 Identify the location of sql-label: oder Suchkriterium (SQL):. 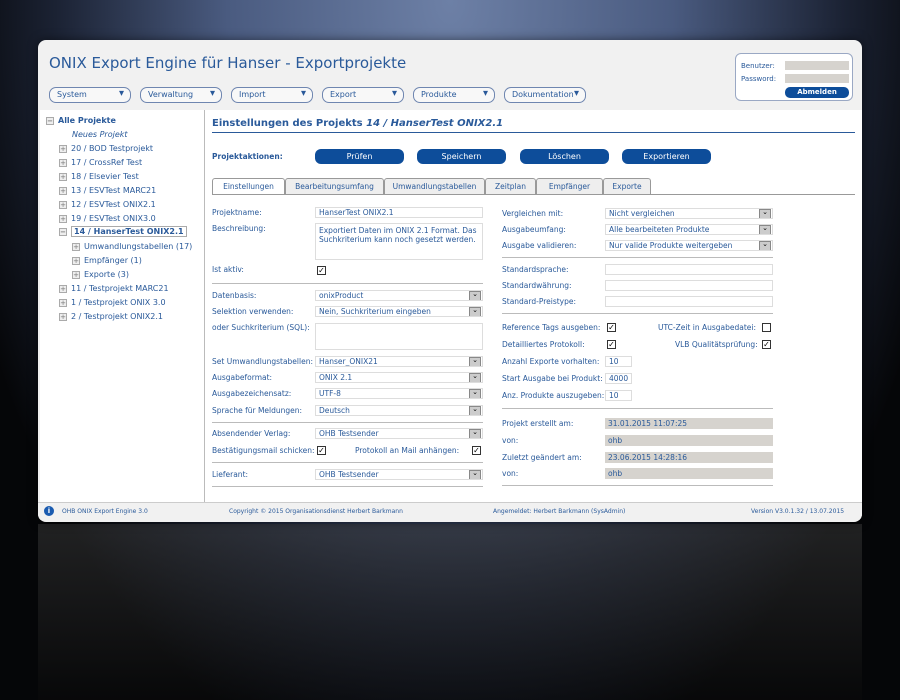
(261, 327).